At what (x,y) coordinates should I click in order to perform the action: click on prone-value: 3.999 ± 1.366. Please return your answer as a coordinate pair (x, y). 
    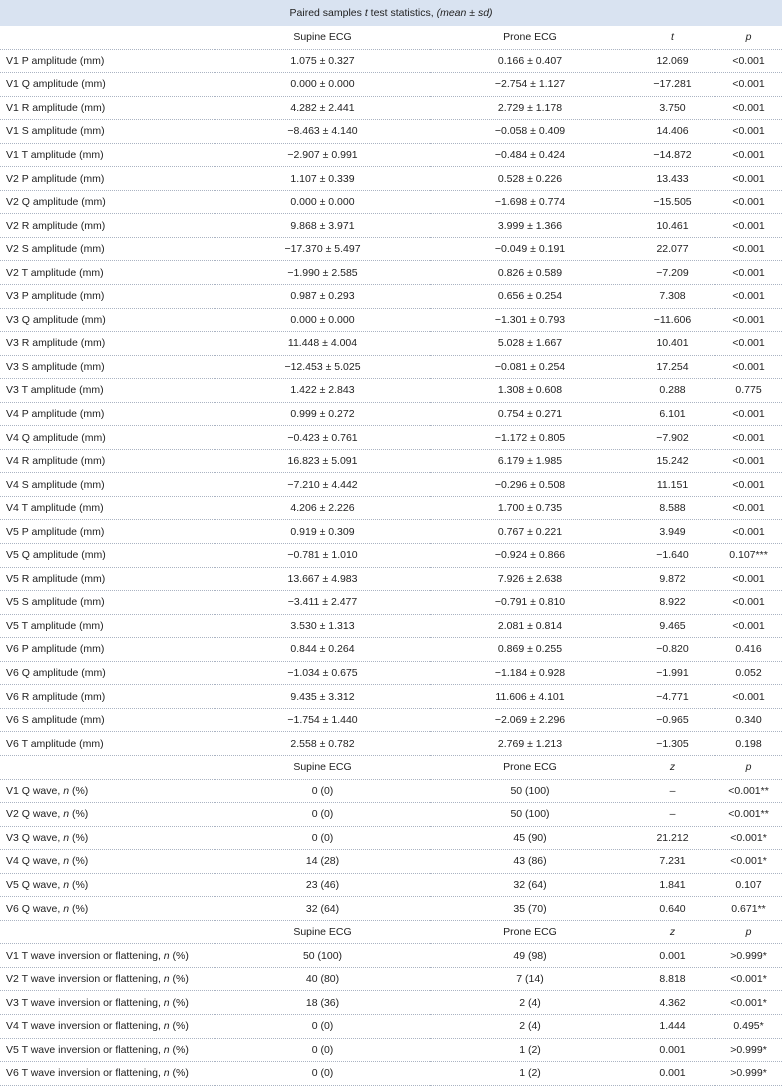
    Looking at the image, I should click on (530, 225).